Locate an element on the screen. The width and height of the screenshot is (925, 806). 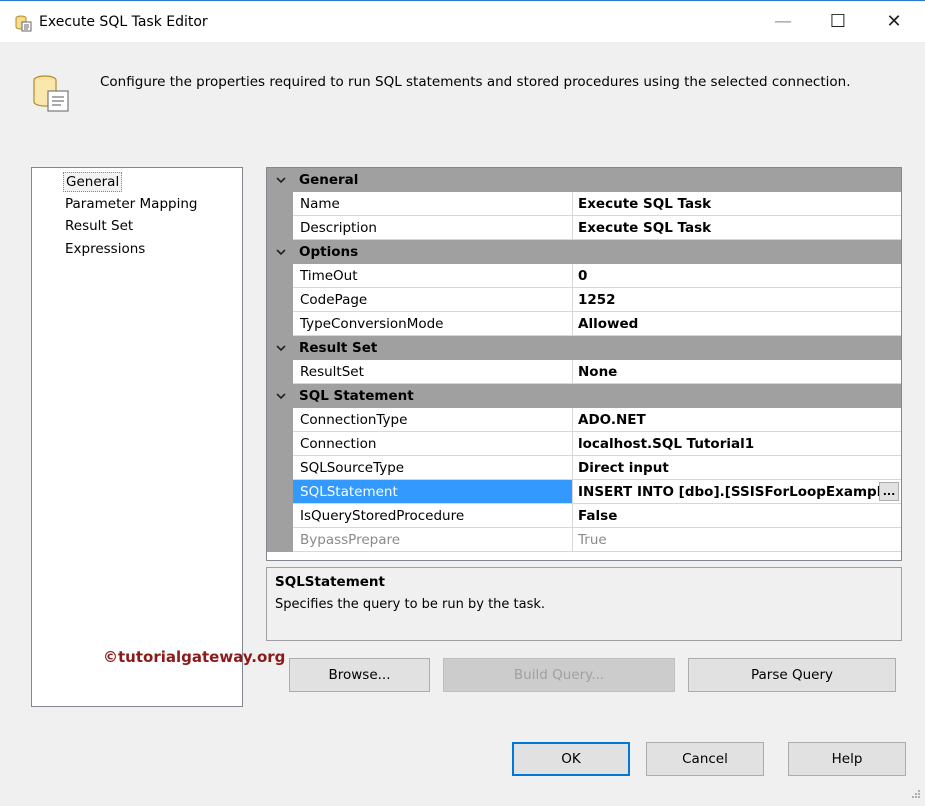
property-row-connectiontype: ConnectionType ADO.NET is located at coordinates (584, 420).